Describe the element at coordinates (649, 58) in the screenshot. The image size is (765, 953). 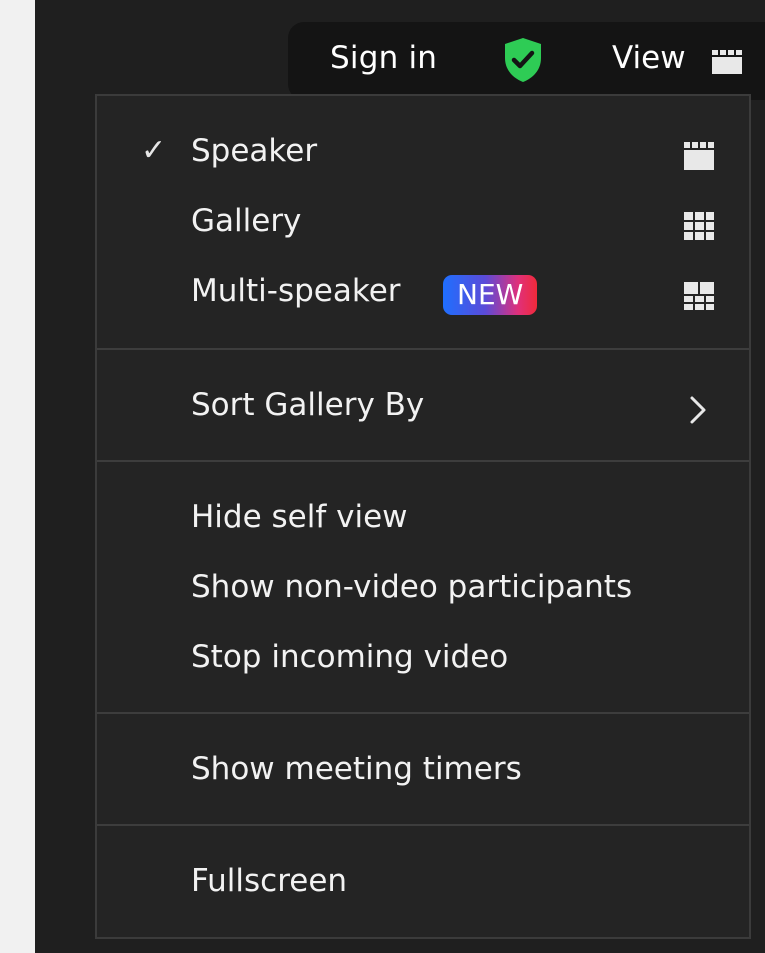
I see `view-button: View` at that location.